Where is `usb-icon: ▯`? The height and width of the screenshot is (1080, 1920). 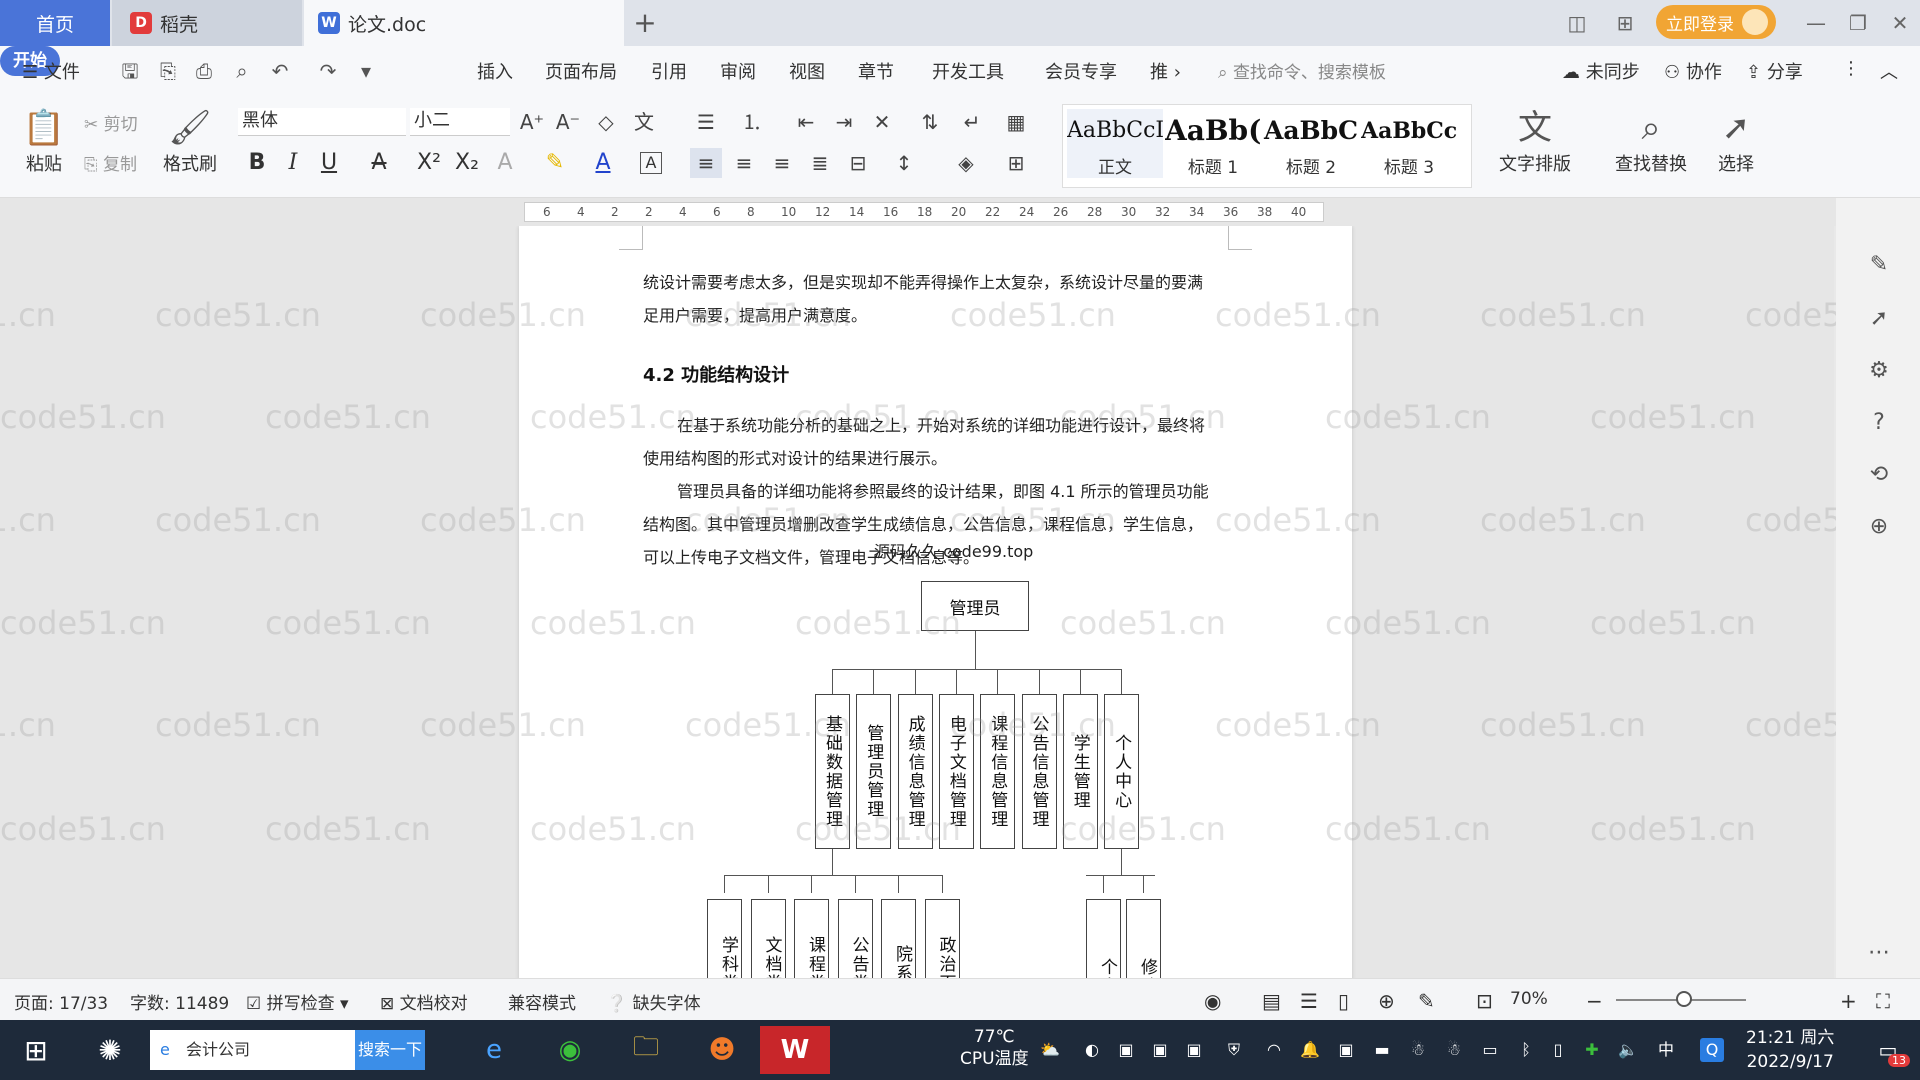
usb-icon: ▯ is located at coordinates (1558, 1050).